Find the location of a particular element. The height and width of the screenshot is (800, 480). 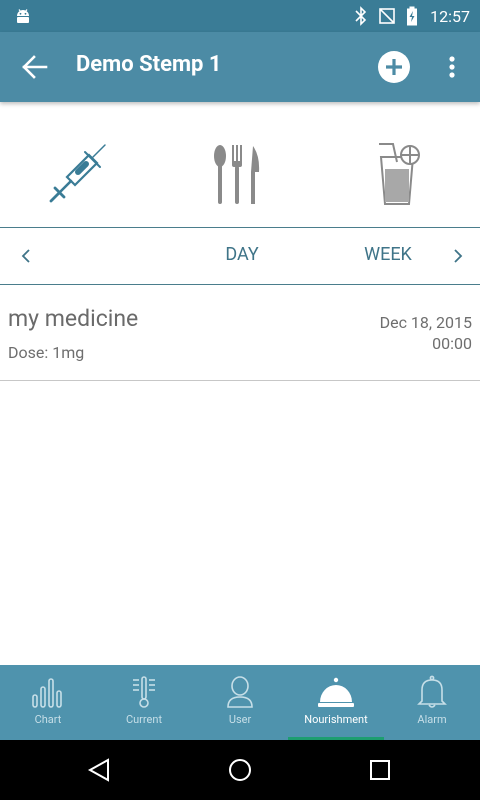

tab-chart: Chart is located at coordinates (48, 702).